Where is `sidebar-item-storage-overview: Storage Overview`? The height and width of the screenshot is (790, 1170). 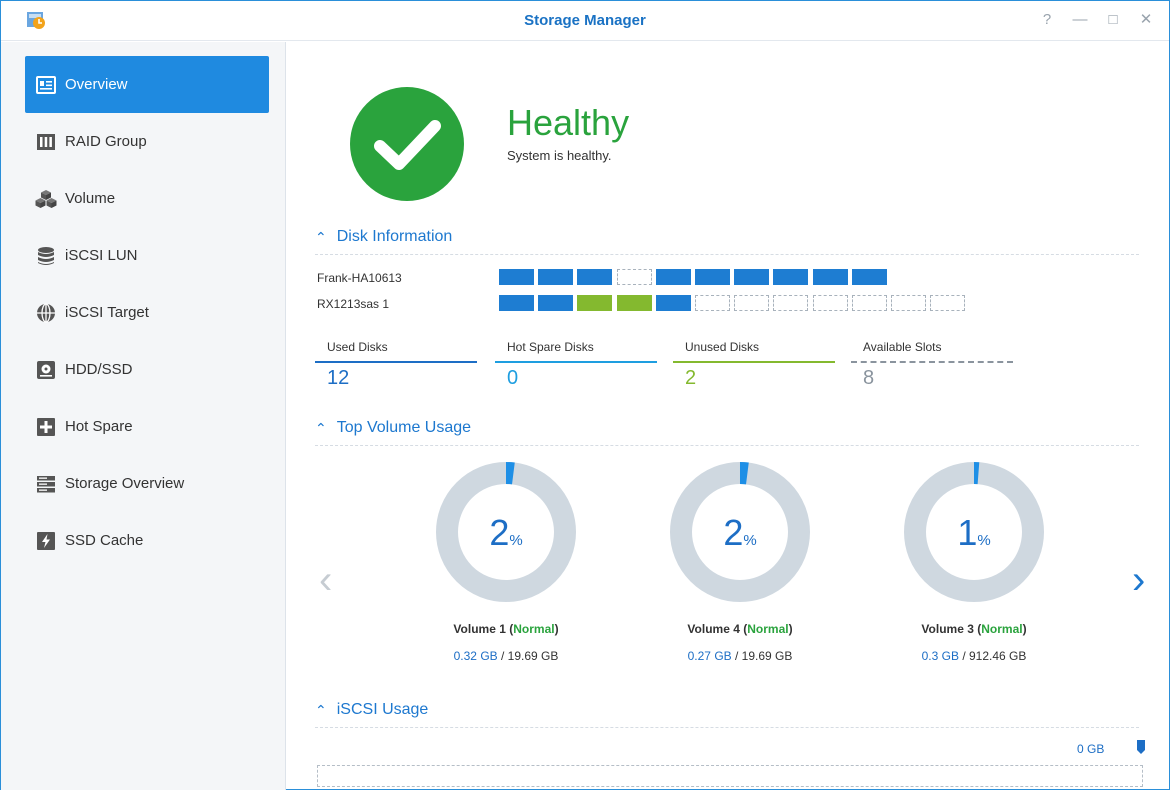 sidebar-item-storage-overview: Storage Overview is located at coordinates (147, 483).